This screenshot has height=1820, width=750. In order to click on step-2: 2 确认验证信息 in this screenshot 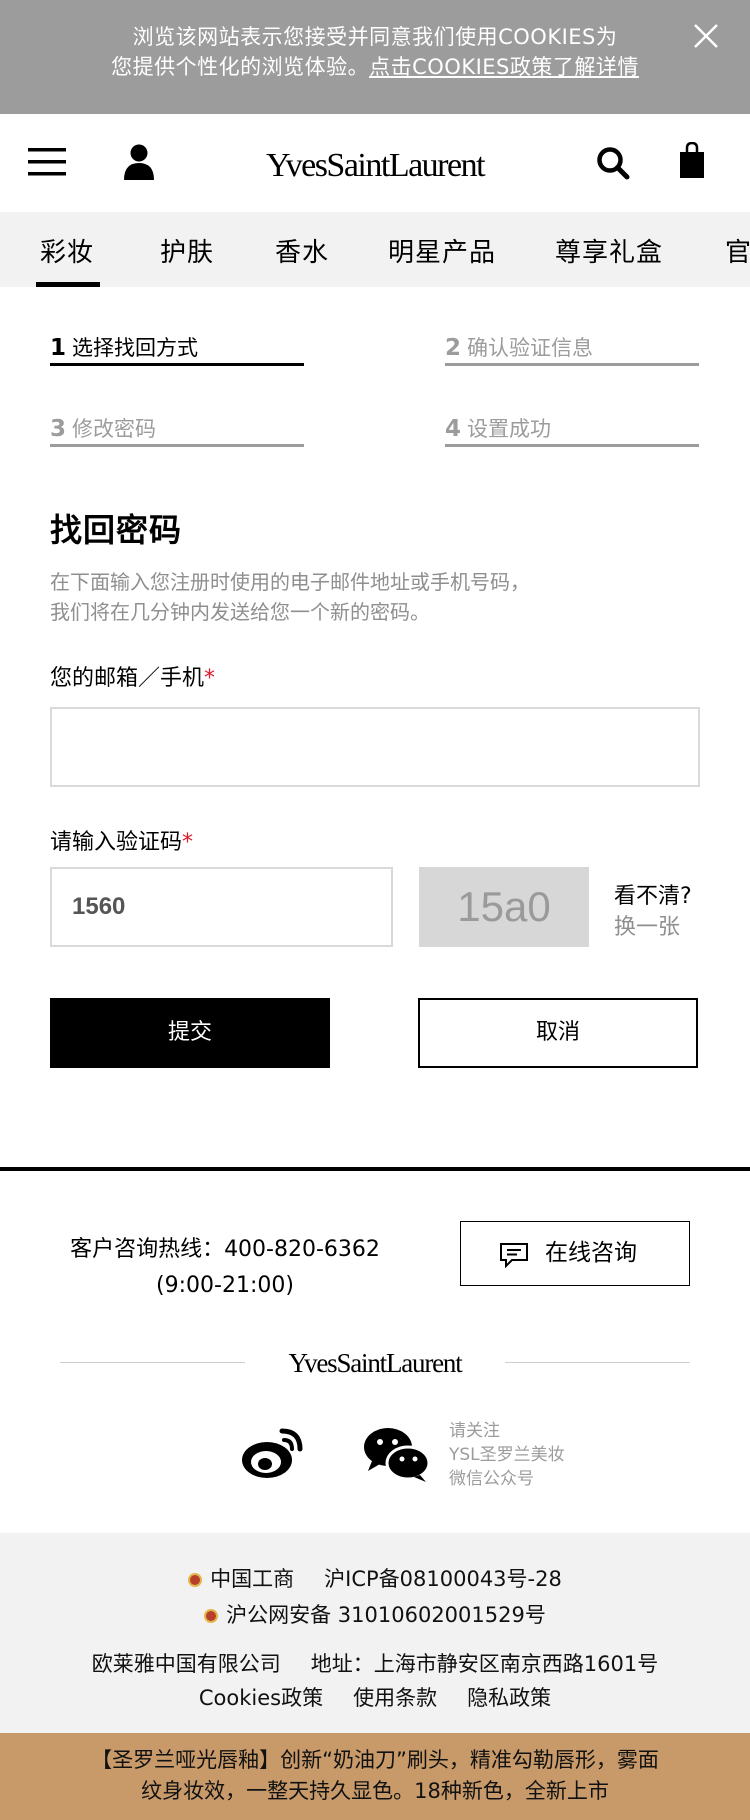, I will do `click(572, 349)`.